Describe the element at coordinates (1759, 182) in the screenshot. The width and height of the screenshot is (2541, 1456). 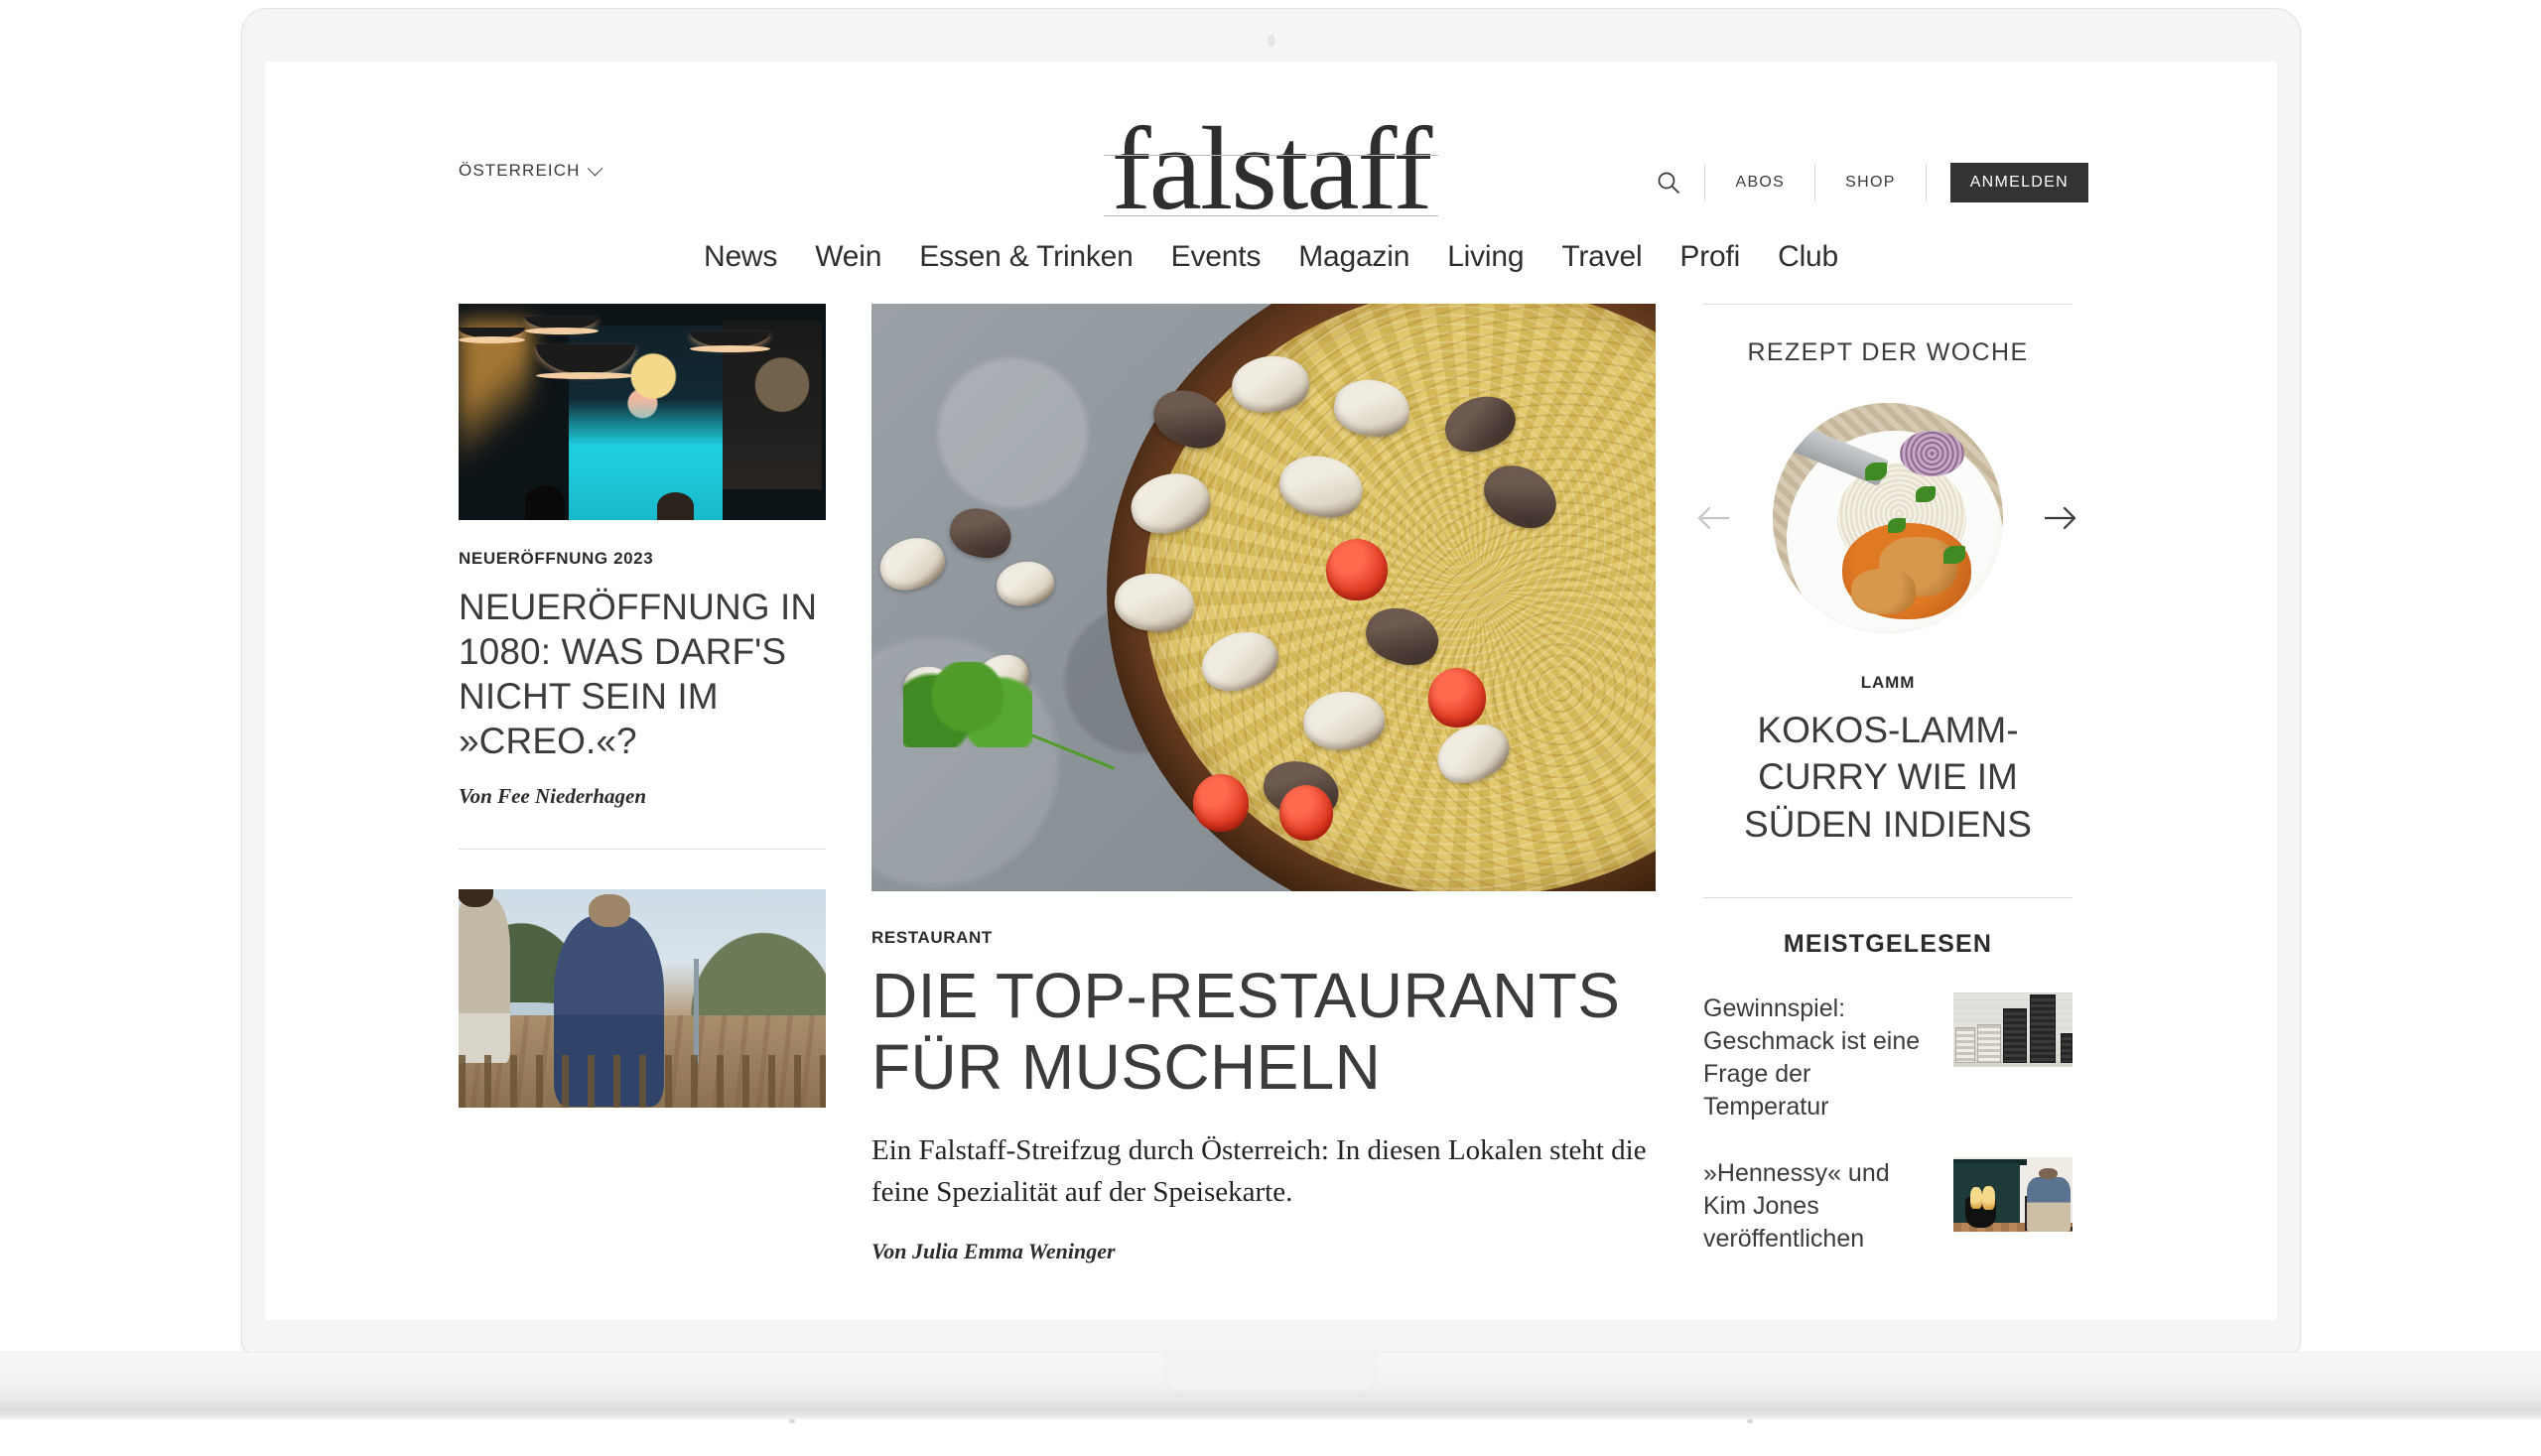
I see `header-link-abos: ABOS` at that location.